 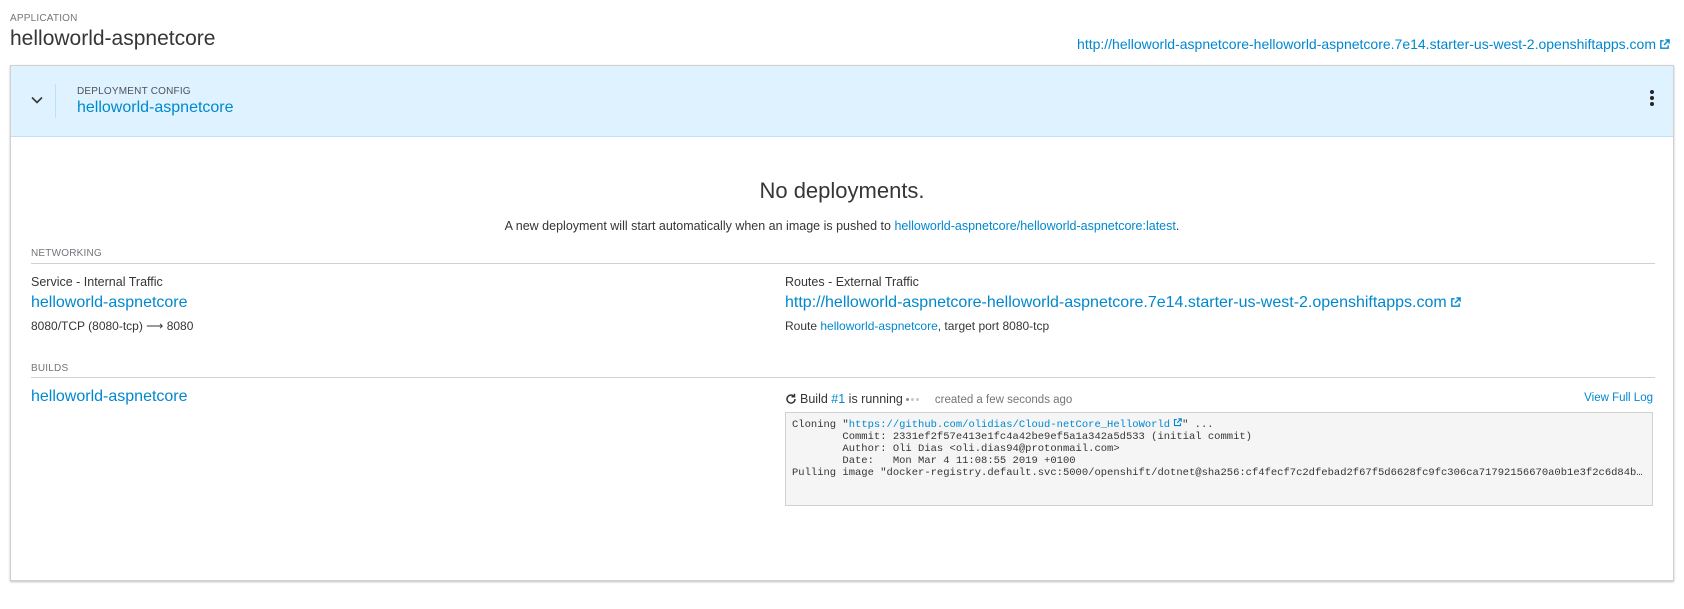 I want to click on routes-heading: Routes - External Traffic, so click(x=852, y=282).